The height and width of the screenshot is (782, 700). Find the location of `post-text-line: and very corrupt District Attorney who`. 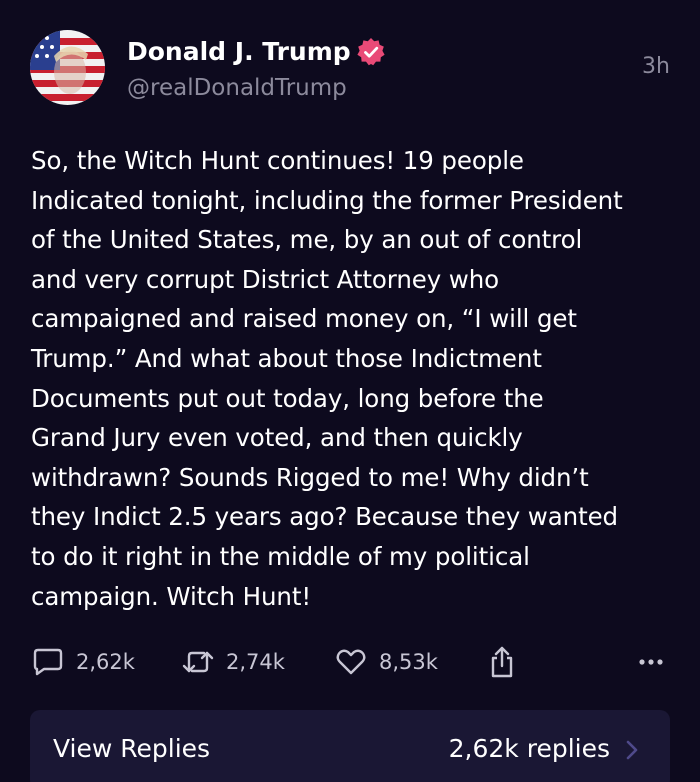

post-text-line: and very corrupt District Attorney who is located at coordinates (265, 279).